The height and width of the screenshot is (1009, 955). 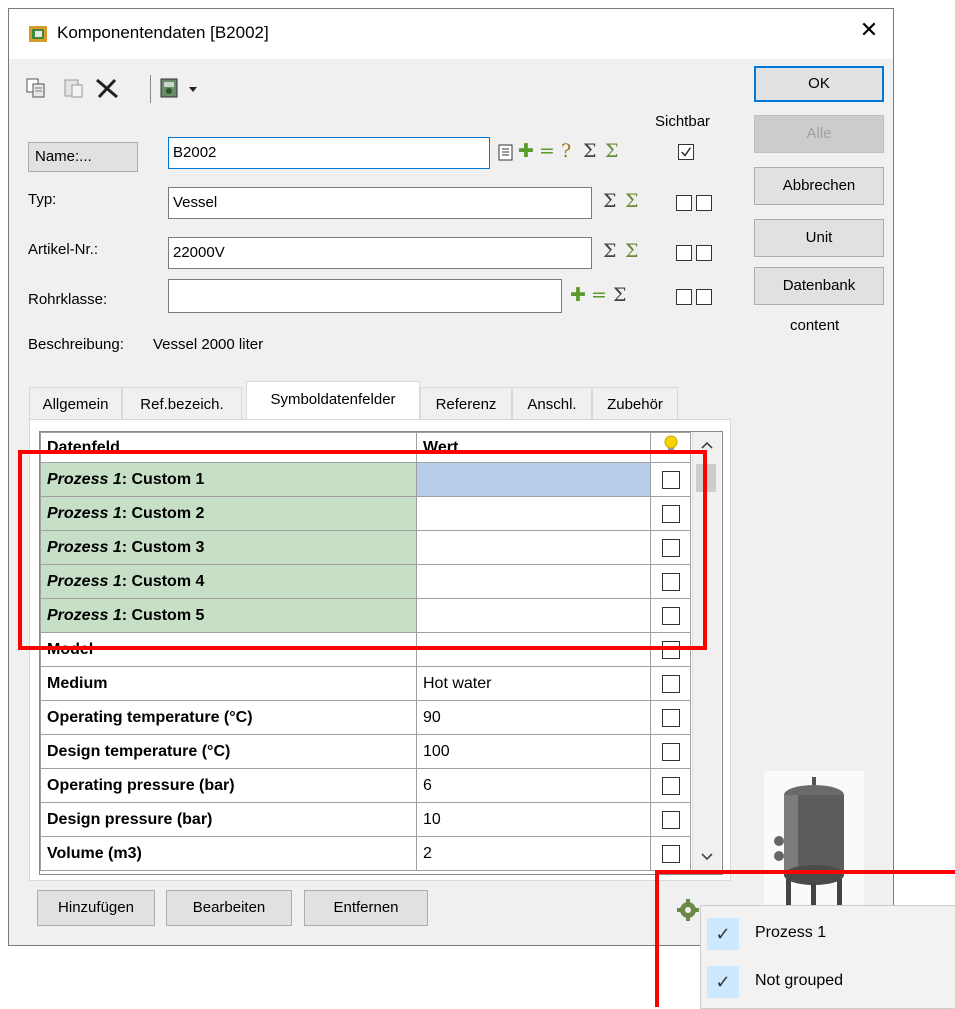 What do you see at coordinates (791, 932) in the screenshot?
I see `menu-item-label: Prozess 1` at bounding box center [791, 932].